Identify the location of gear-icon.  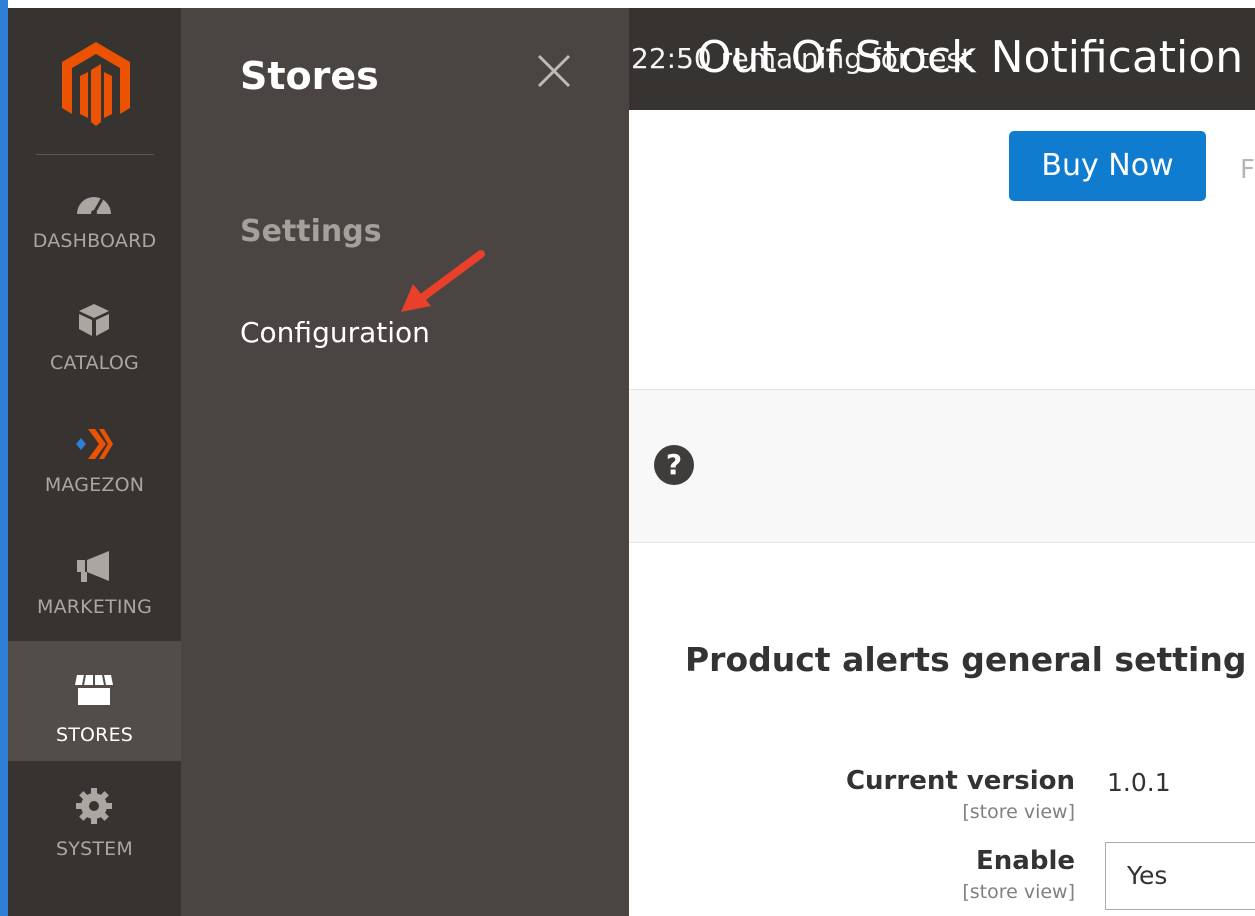
(94, 806).